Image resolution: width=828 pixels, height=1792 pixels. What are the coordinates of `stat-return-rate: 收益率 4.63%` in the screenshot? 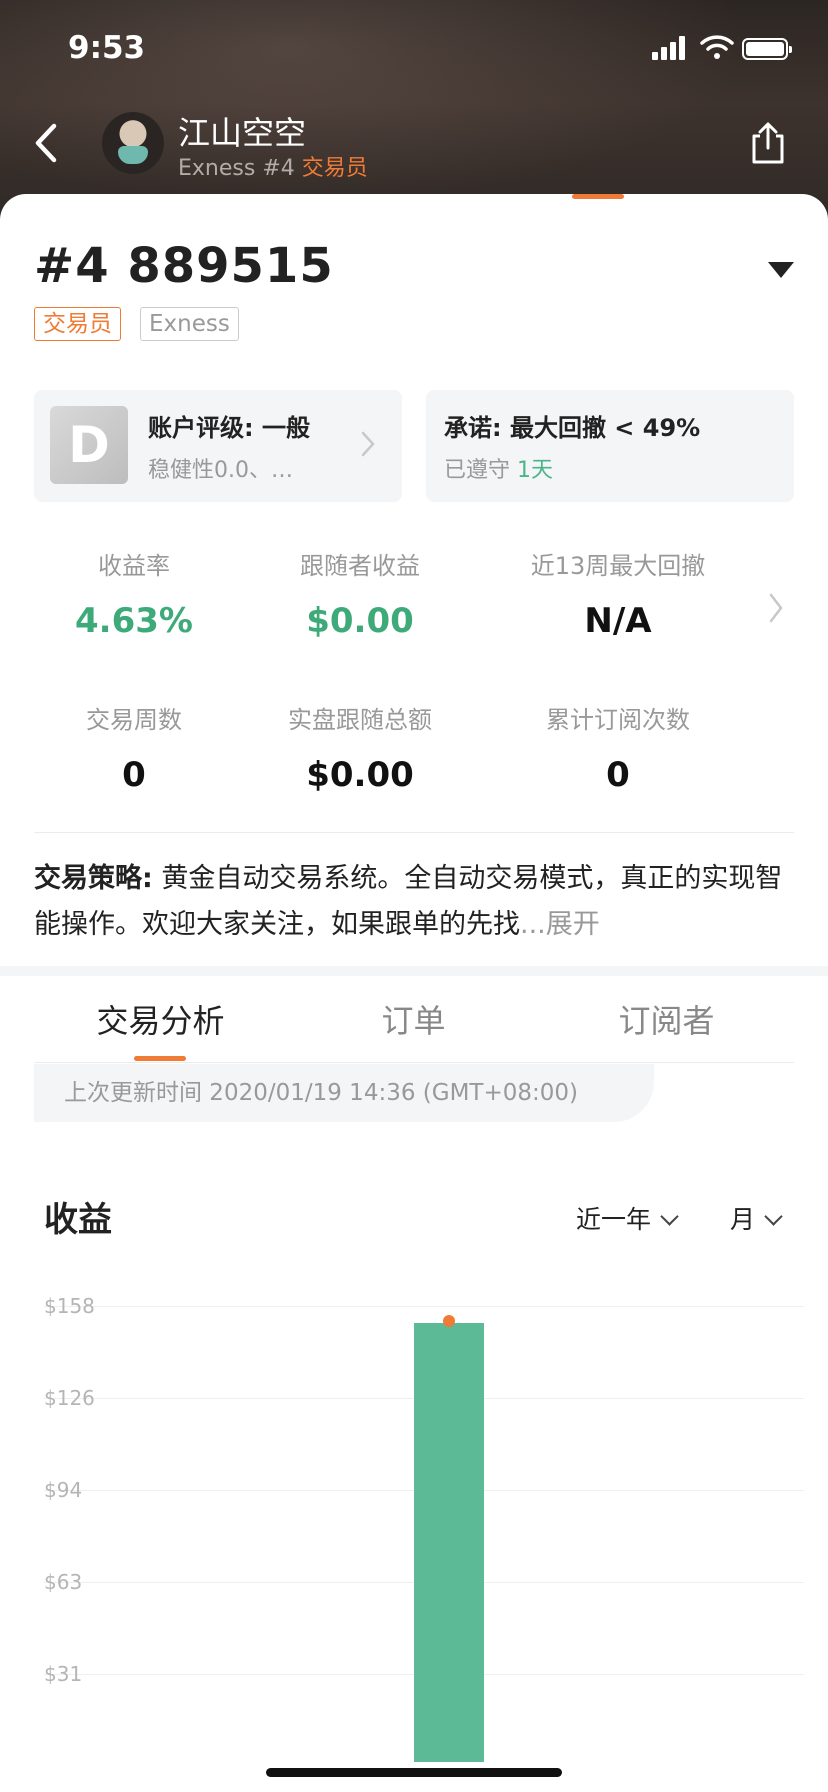 It's located at (134, 593).